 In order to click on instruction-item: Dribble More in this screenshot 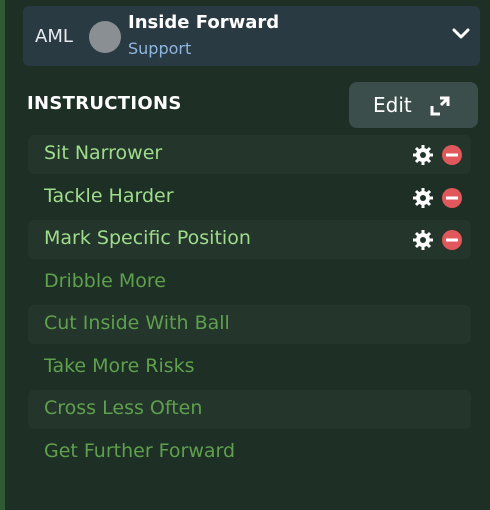, I will do `click(249, 282)`.